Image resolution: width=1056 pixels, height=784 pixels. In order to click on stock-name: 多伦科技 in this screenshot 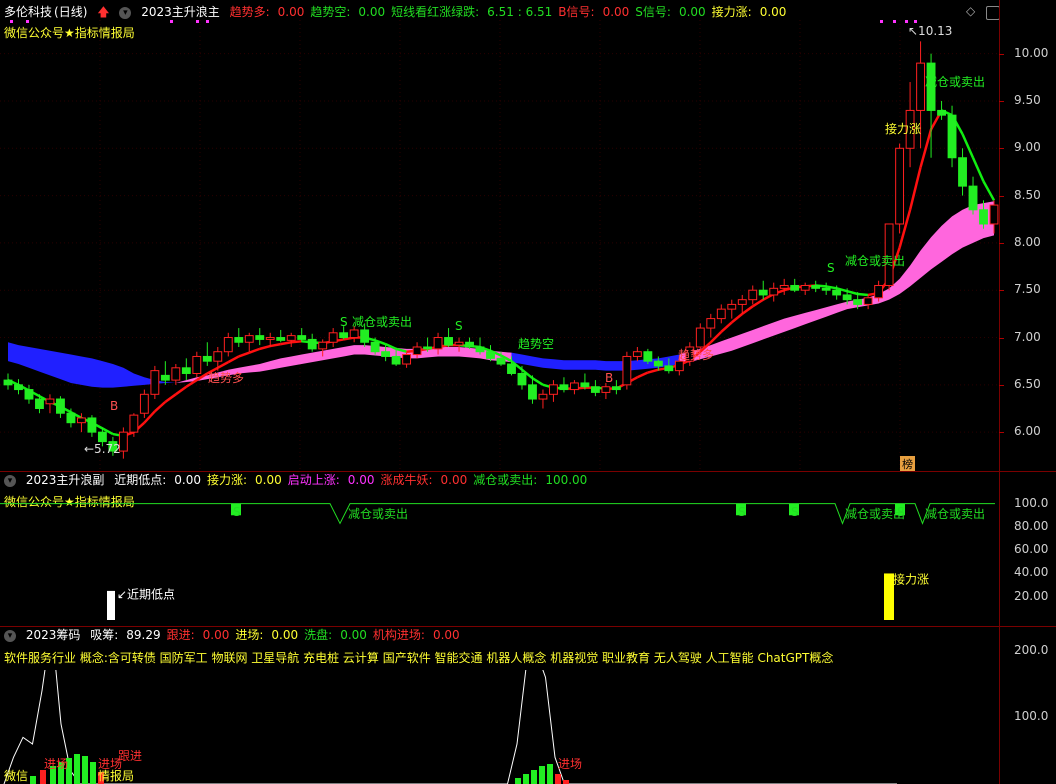, I will do `click(28, 12)`.